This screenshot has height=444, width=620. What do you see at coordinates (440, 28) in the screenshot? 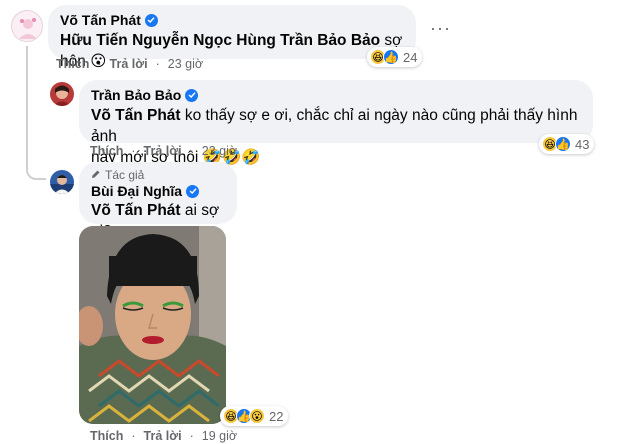
I see `more-options-icon: ···` at bounding box center [440, 28].